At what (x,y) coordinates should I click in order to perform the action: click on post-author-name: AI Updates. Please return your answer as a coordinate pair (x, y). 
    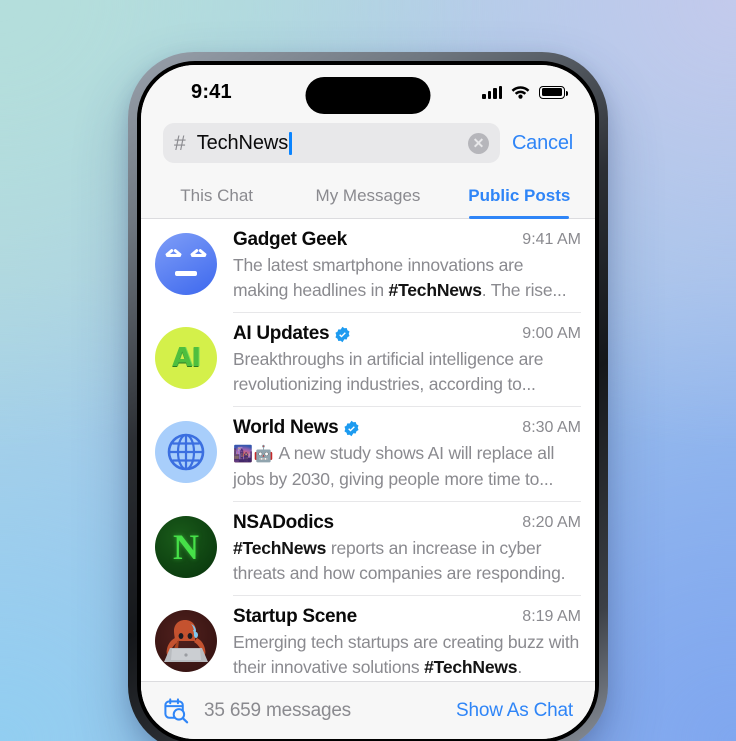
    Looking at the image, I should click on (281, 334).